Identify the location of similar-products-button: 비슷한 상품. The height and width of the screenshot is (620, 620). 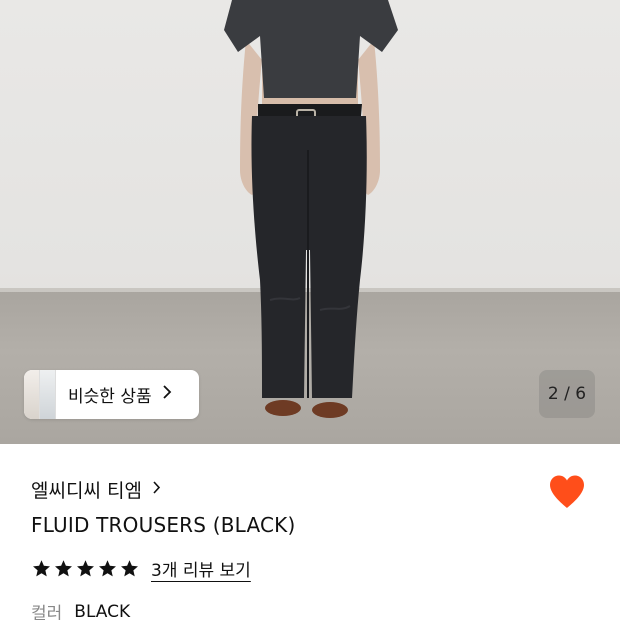
(111, 394).